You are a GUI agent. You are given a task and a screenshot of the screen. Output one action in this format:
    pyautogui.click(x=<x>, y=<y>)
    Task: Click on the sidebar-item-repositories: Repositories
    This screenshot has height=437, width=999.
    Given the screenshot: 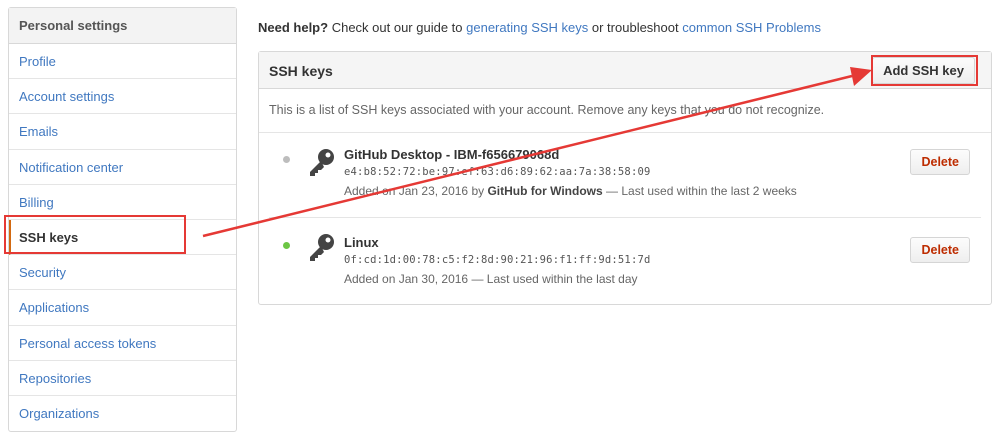 What is the action you would take?
    pyautogui.click(x=122, y=378)
    